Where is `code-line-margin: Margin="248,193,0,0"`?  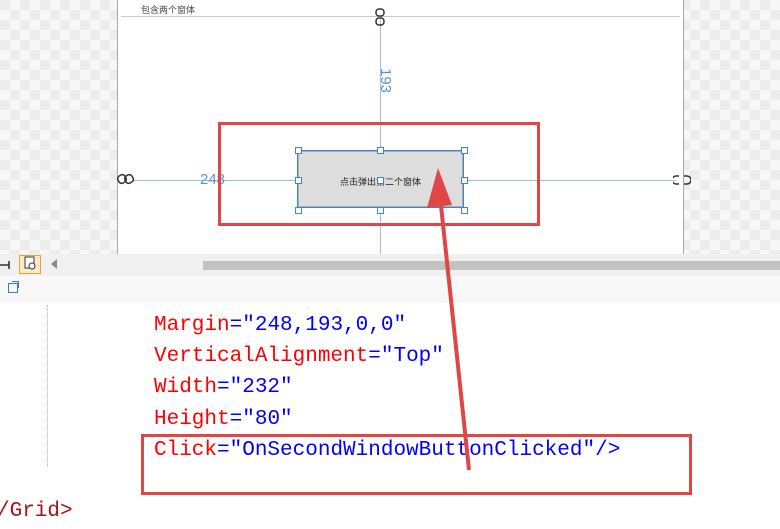
code-line-margin: Margin="248,193,0,0" is located at coordinates (280, 326).